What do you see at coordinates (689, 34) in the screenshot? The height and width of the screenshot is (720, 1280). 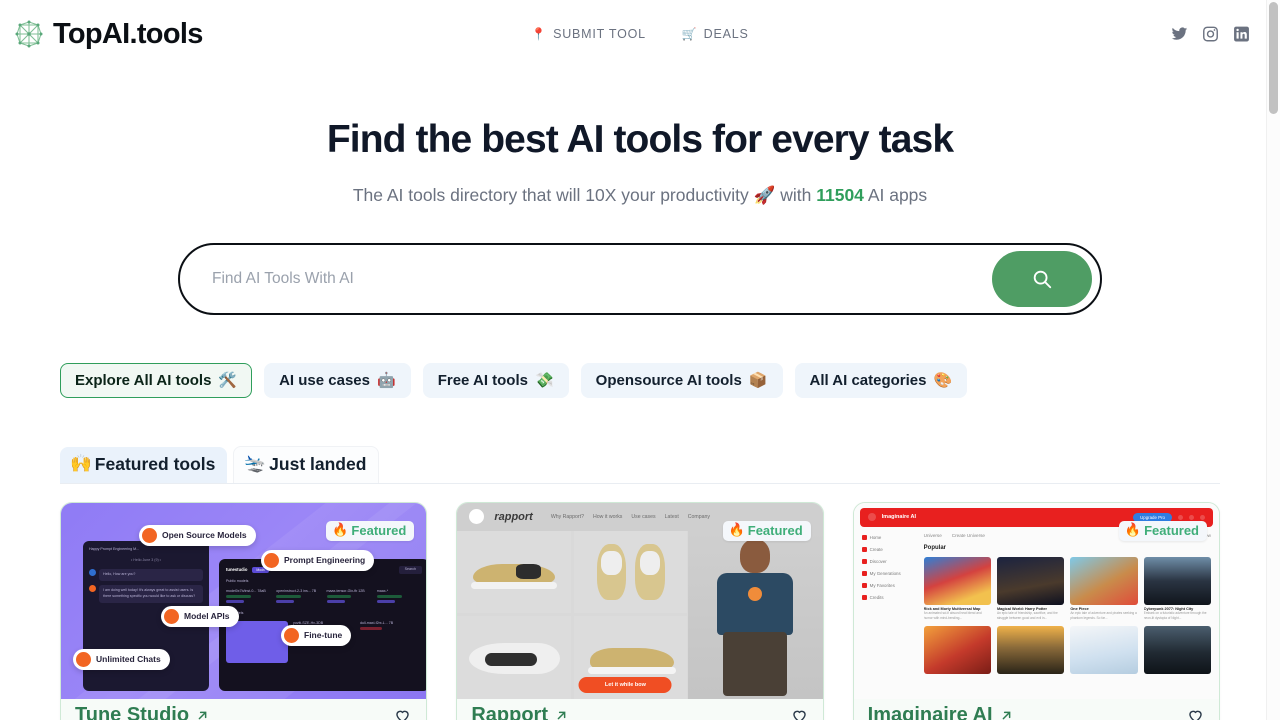 I see `cart-icon: 🛒` at bounding box center [689, 34].